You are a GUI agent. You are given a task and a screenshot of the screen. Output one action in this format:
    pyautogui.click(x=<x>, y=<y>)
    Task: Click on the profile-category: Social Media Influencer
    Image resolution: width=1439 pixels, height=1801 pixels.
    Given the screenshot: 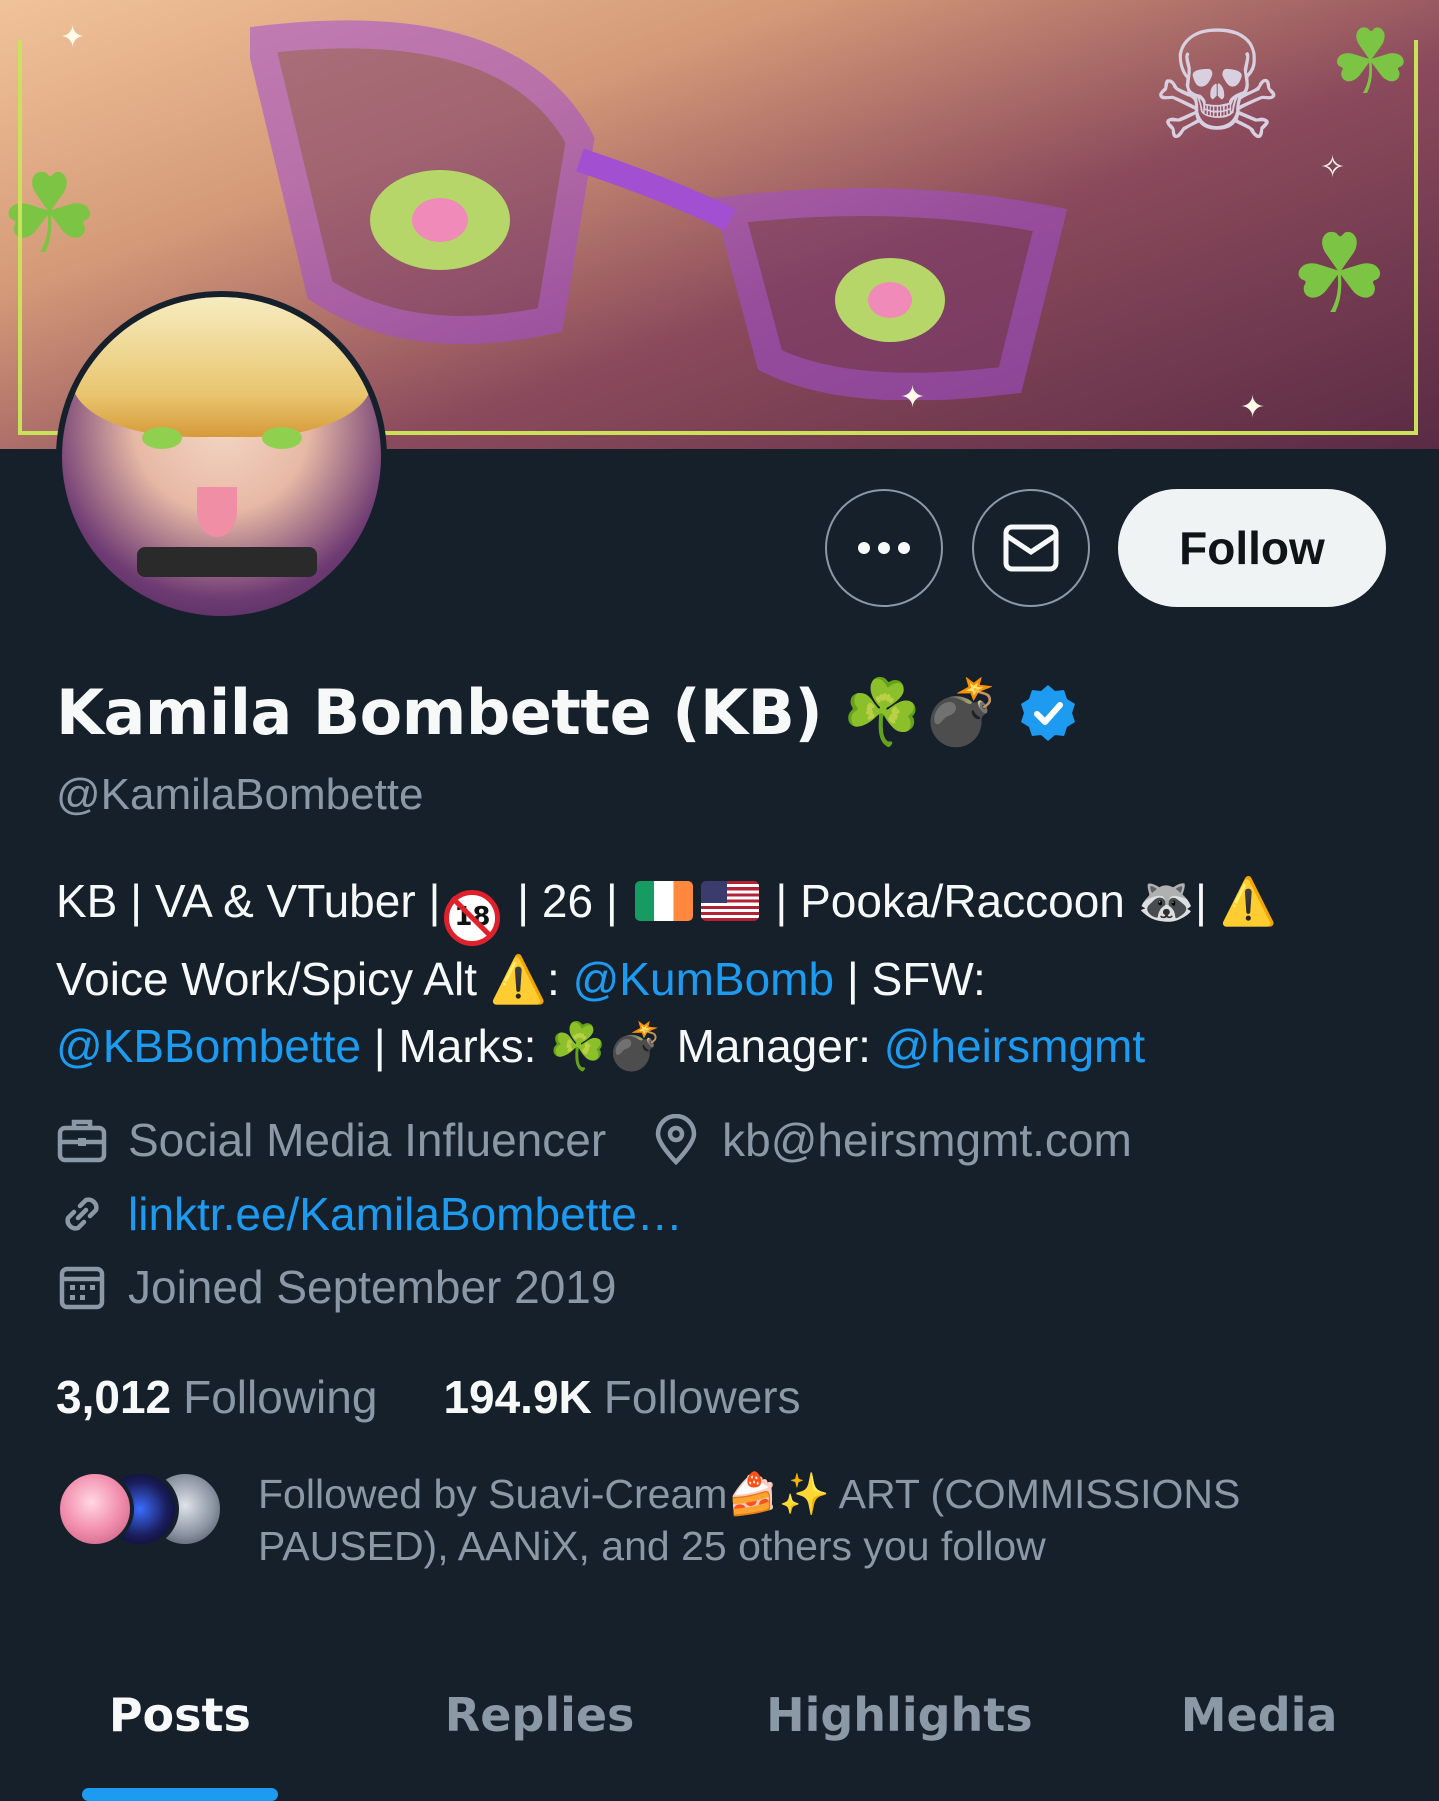 What is the action you would take?
    pyautogui.click(x=367, y=1140)
    